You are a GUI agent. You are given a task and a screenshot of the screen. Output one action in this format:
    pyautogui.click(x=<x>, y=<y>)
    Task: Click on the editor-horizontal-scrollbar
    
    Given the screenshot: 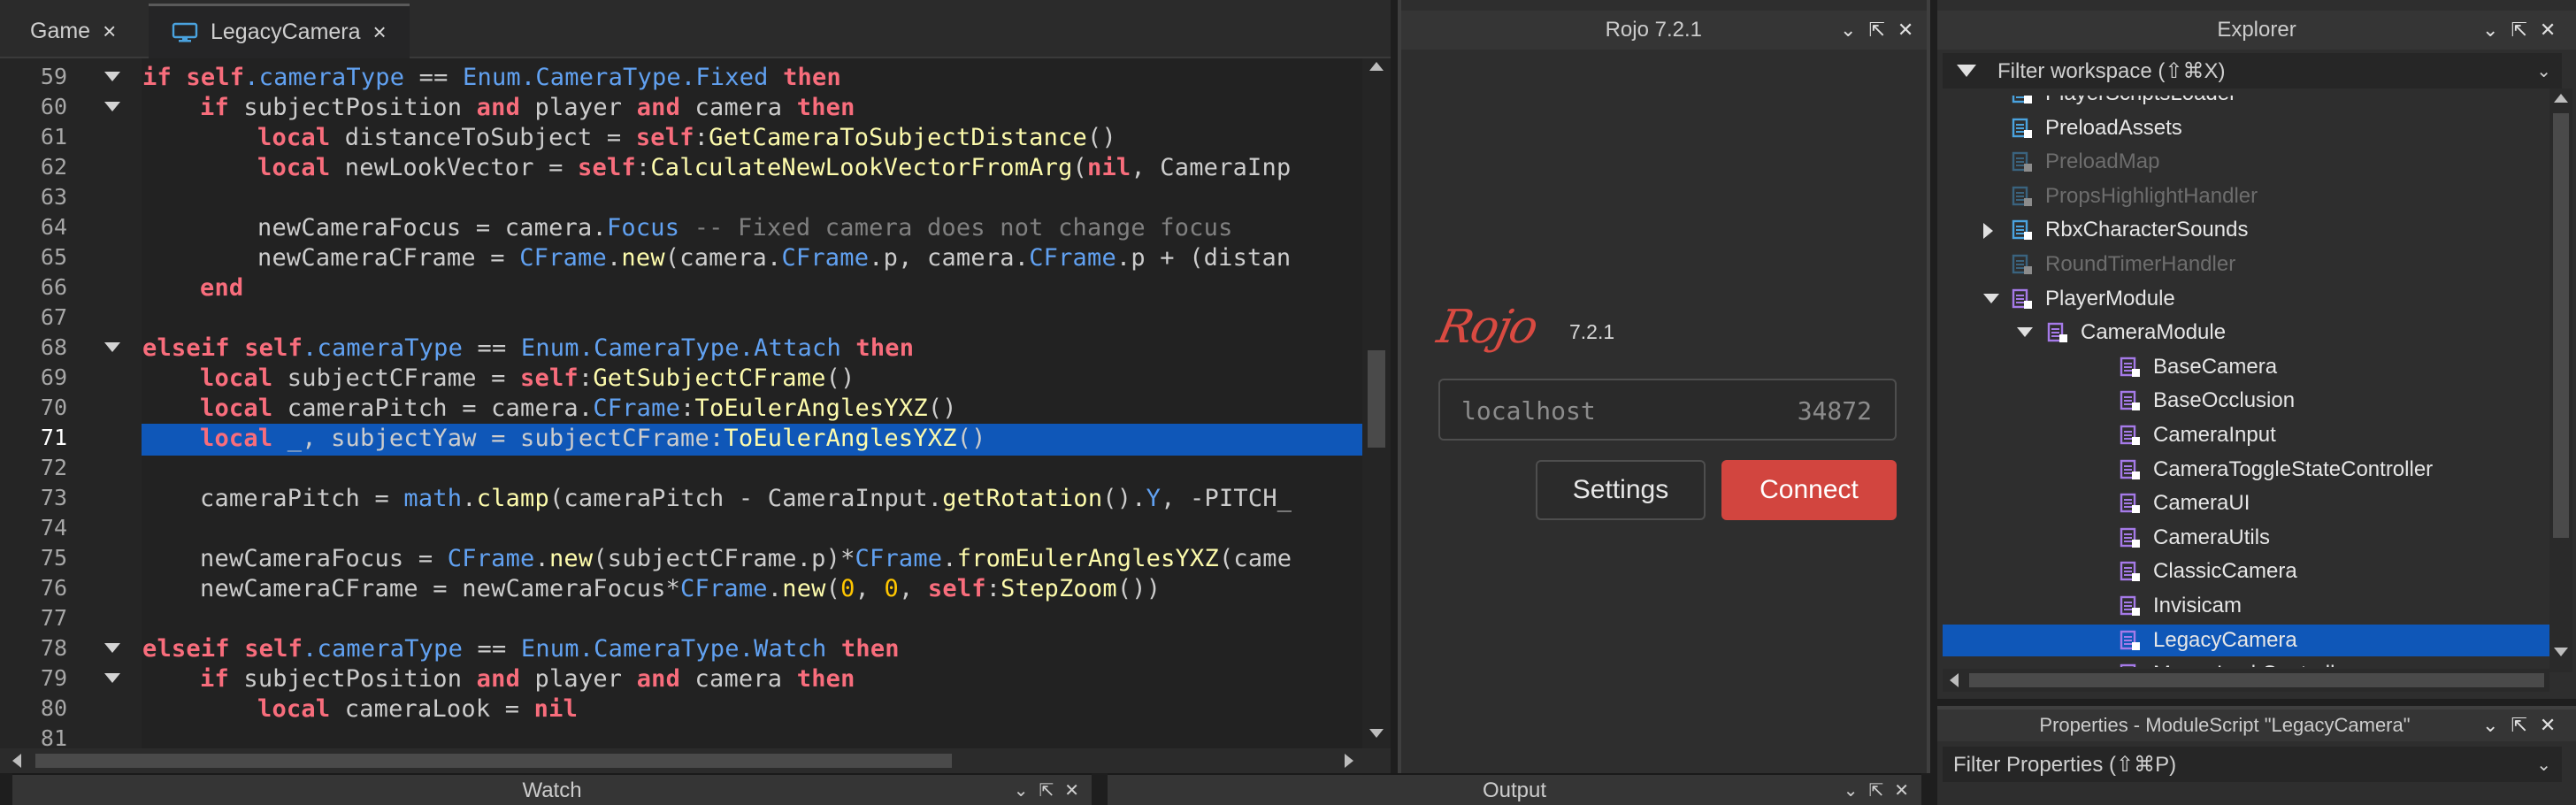 What is the action you would take?
    pyautogui.click(x=681, y=760)
    